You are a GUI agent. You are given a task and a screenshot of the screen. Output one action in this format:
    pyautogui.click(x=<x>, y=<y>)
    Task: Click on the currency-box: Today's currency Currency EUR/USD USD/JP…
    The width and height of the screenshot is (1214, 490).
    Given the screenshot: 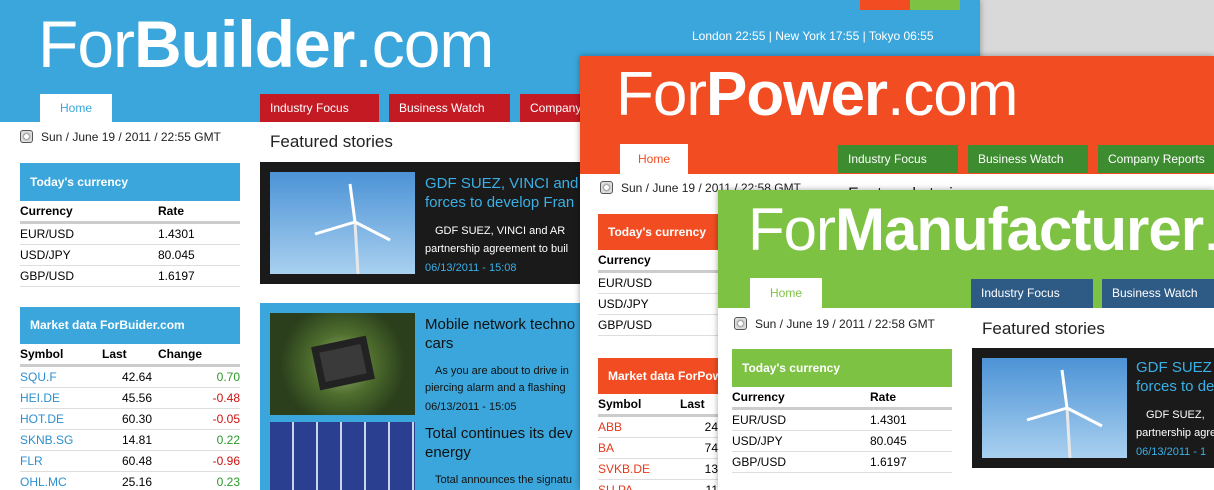 What is the action you would take?
    pyautogui.click(x=658, y=275)
    